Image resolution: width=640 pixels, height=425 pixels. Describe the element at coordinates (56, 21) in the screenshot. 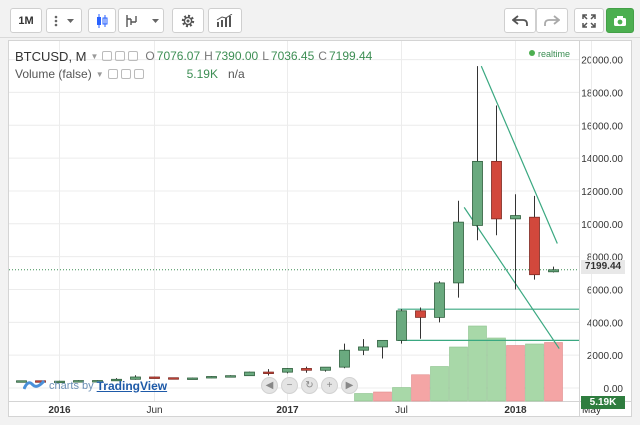

I see `more-icon` at that location.